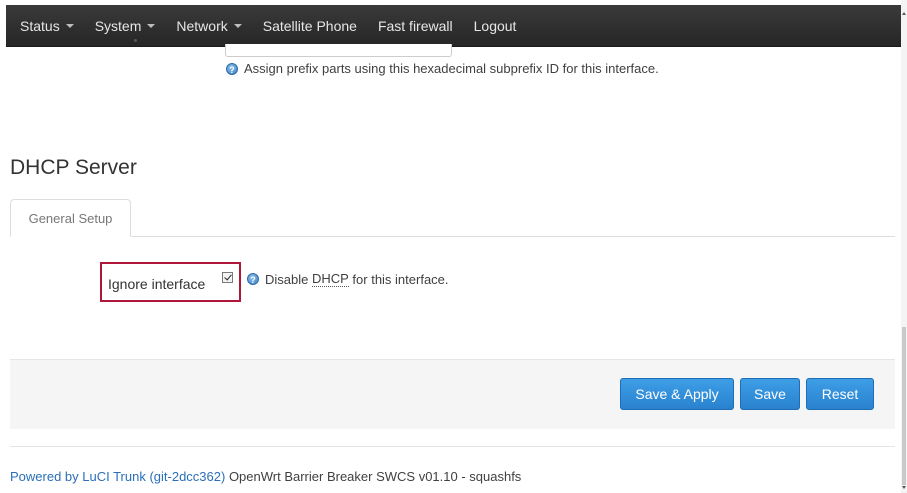  What do you see at coordinates (338, 50) in the screenshot?
I see `ipv6-subprefix-input` at bounding box center [338, 50].